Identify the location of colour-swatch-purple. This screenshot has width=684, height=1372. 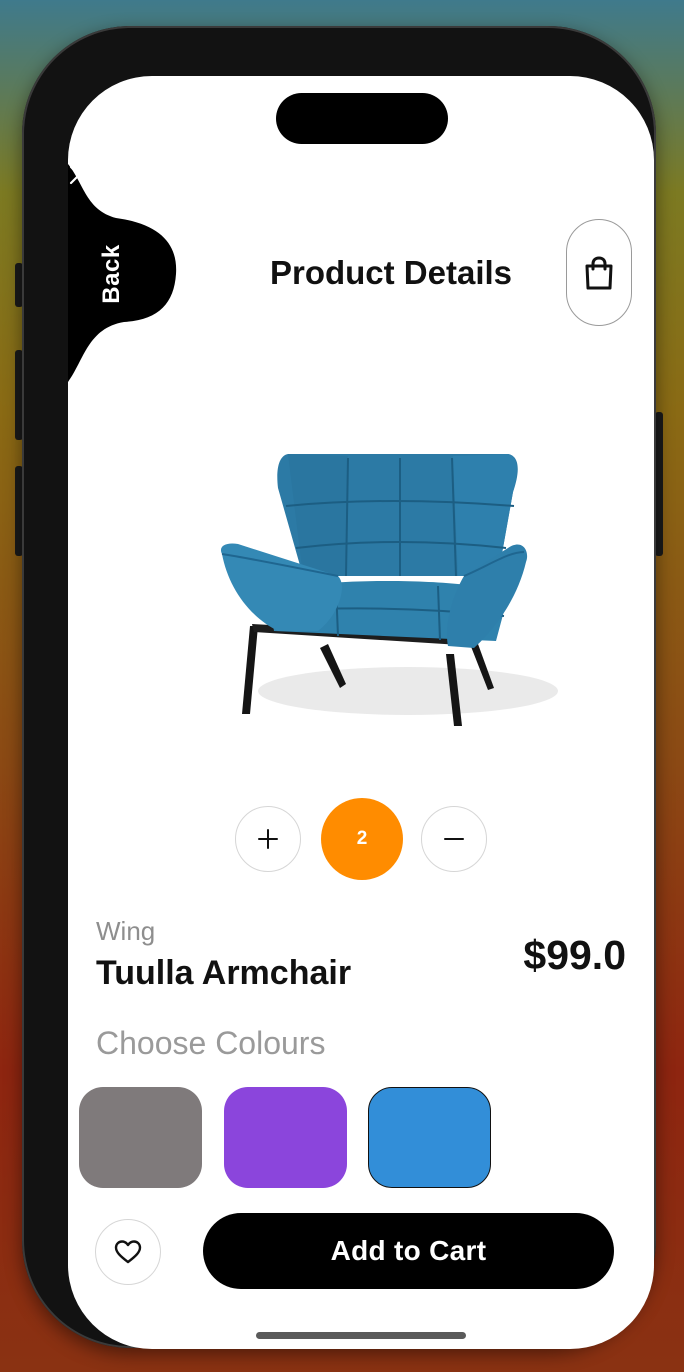
(285, 1137).